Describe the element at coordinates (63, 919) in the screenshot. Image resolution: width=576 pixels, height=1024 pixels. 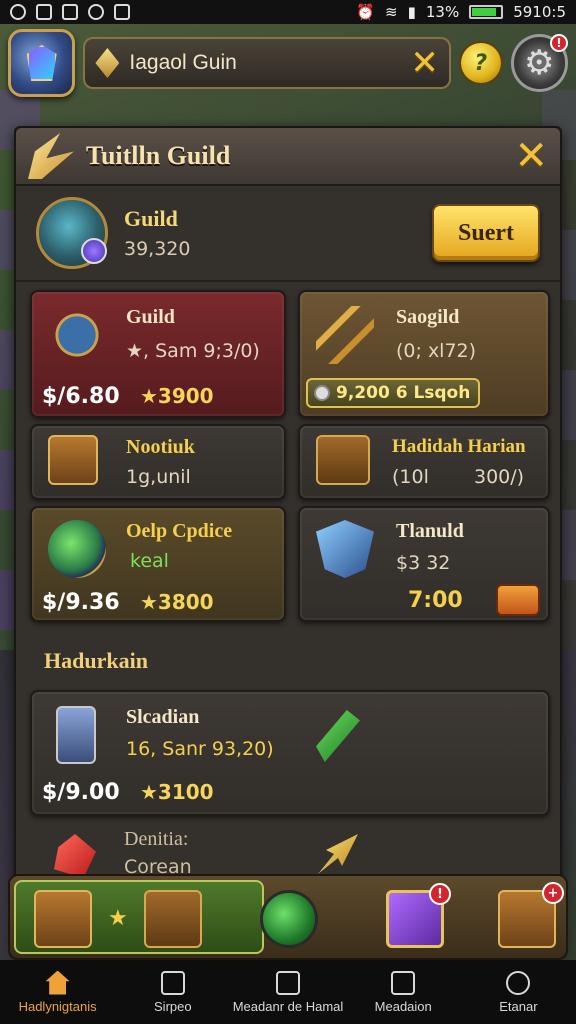
I see `treasure-box-button` at that location.